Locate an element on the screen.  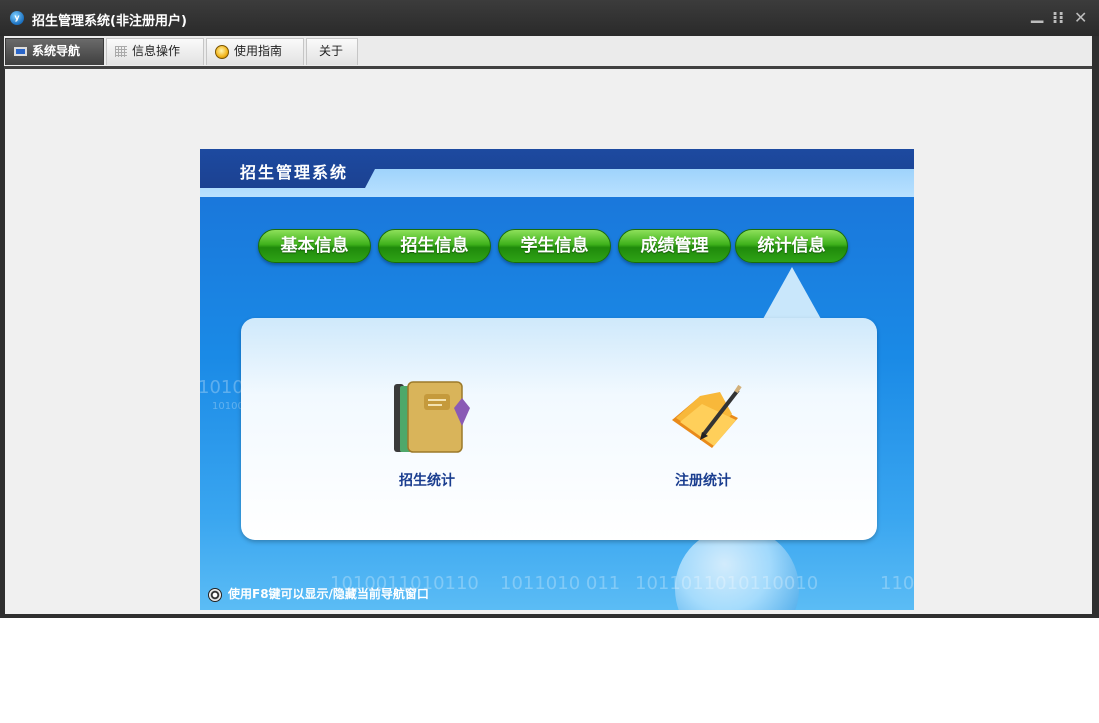
nav-button-statistics-info: 统计信息 is located at coordinates (791, 246).